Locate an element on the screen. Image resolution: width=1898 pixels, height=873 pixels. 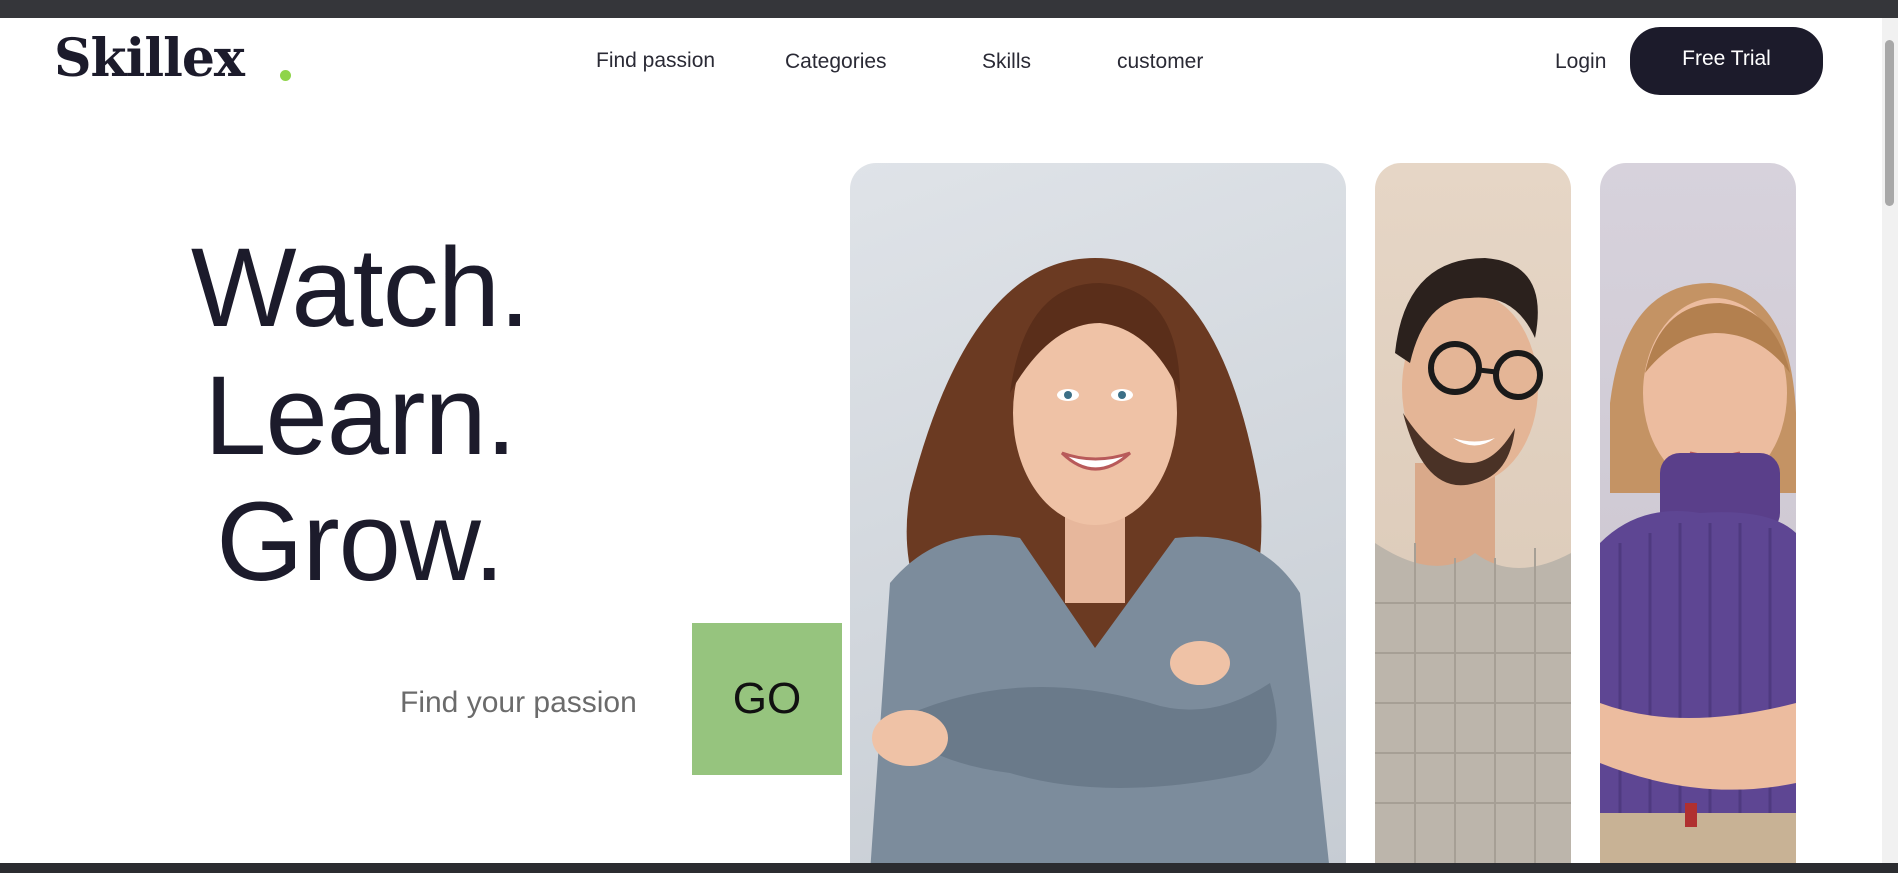
headline-grow: Grow. is located at coordinates (360, 541).